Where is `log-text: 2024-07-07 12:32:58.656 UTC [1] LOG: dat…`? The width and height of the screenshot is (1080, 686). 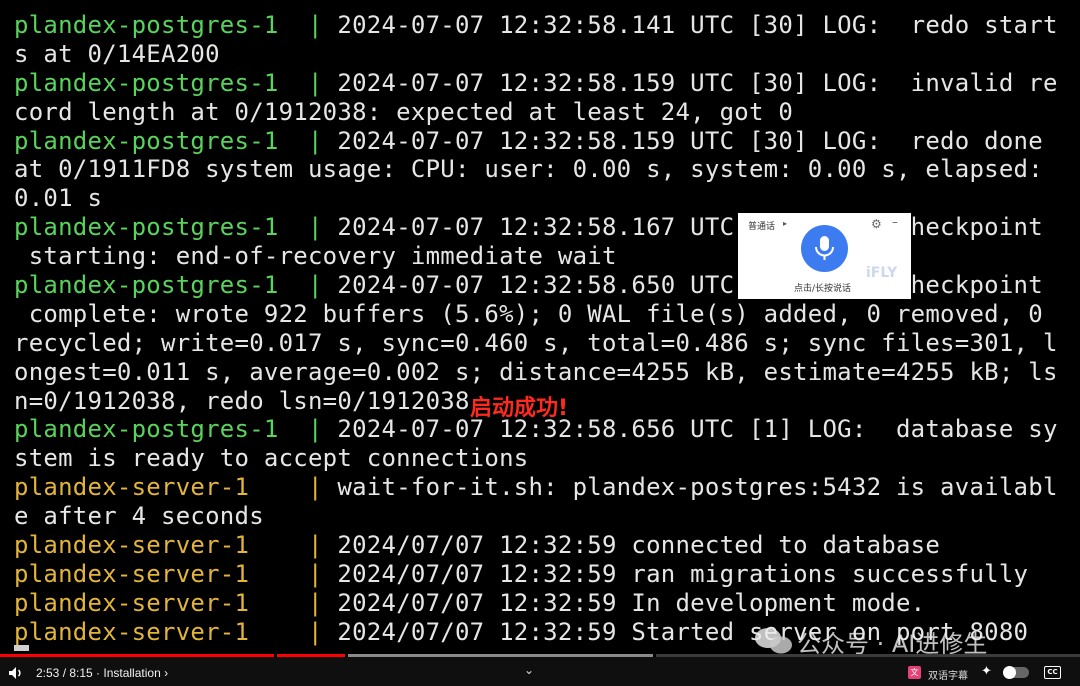
log-text: 2024-07-07 12:32:58.656 UTC [1] LOG: dat… is located at coordinates (697, 429).